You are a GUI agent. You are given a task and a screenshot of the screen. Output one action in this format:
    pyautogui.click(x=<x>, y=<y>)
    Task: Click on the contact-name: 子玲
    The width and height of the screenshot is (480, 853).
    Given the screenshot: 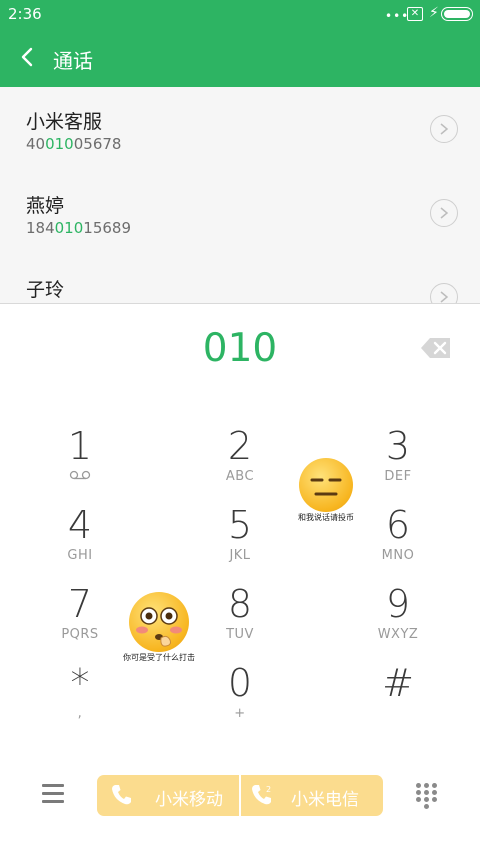 What is the action you would take?
    pyautogui.click(x=45, y=290)
    